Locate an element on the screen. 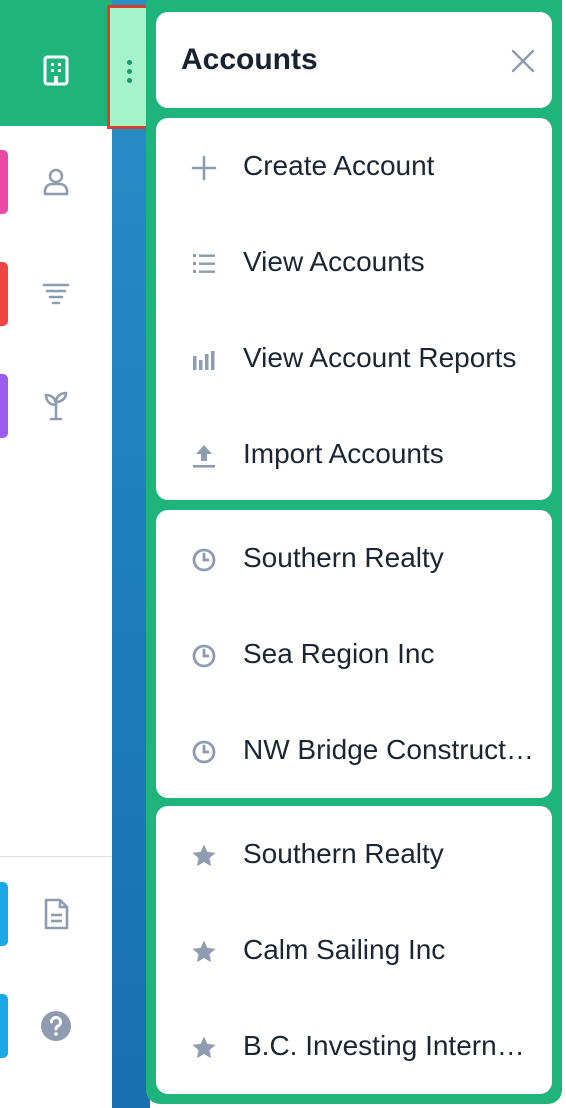 The height and width of the screenshot is (1108, 566). view-accounts-item: View Accounts is located at coordinates (354, 264).